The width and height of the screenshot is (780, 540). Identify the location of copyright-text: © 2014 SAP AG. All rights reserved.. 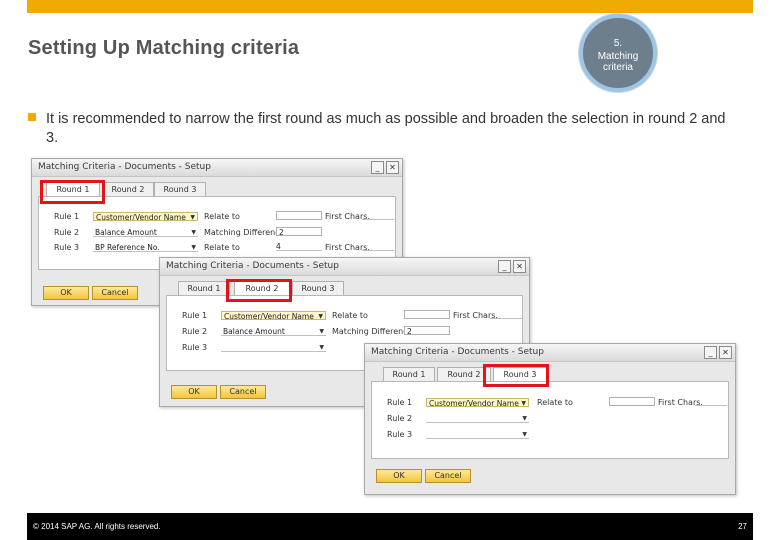
(97, 526).